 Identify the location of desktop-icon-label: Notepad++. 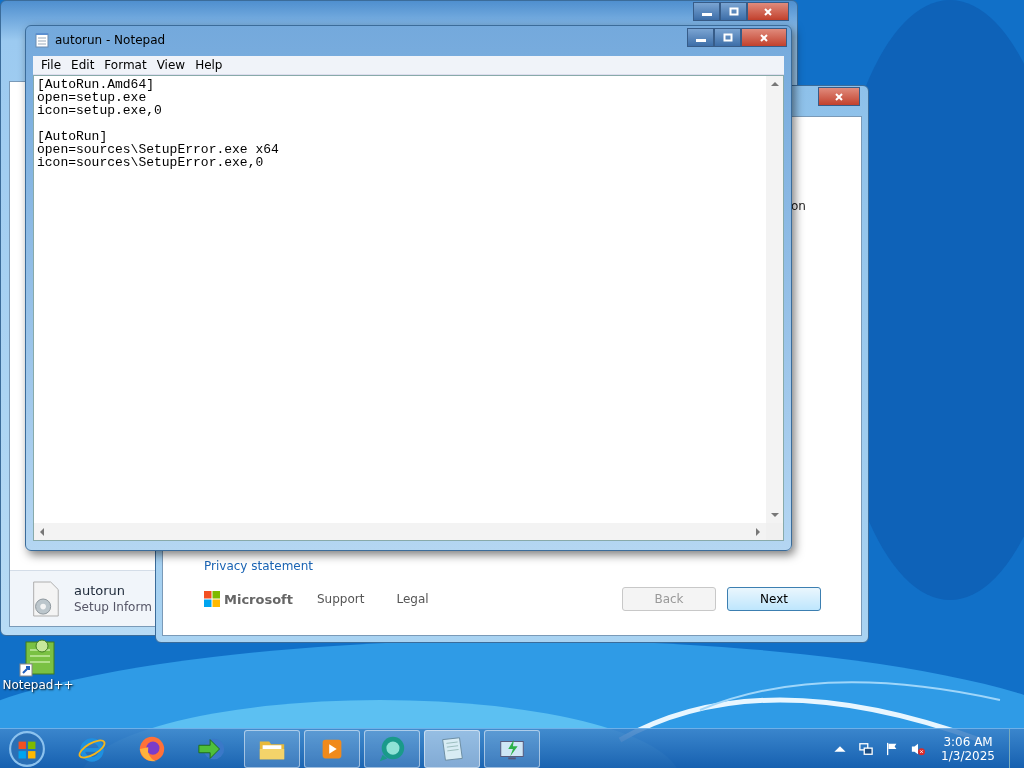
(38, 685).